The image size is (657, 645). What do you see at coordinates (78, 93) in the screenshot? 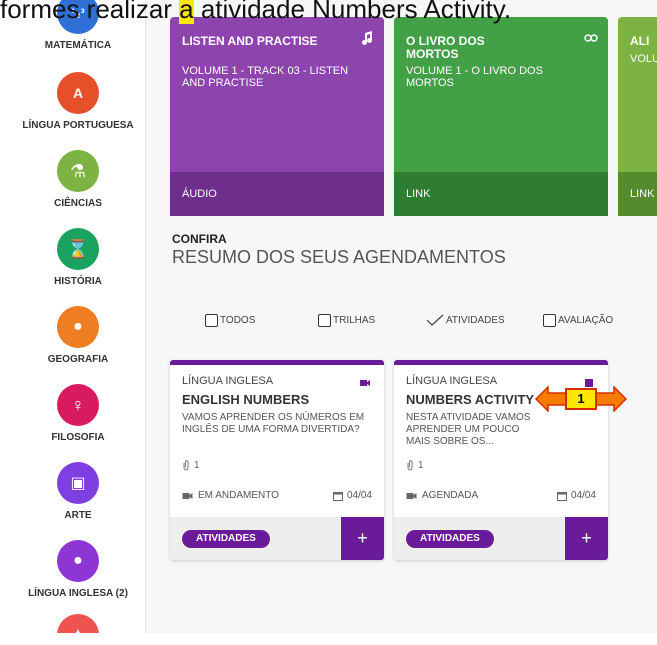
I see `letters-icon: A` at bounding box center [78, 93].